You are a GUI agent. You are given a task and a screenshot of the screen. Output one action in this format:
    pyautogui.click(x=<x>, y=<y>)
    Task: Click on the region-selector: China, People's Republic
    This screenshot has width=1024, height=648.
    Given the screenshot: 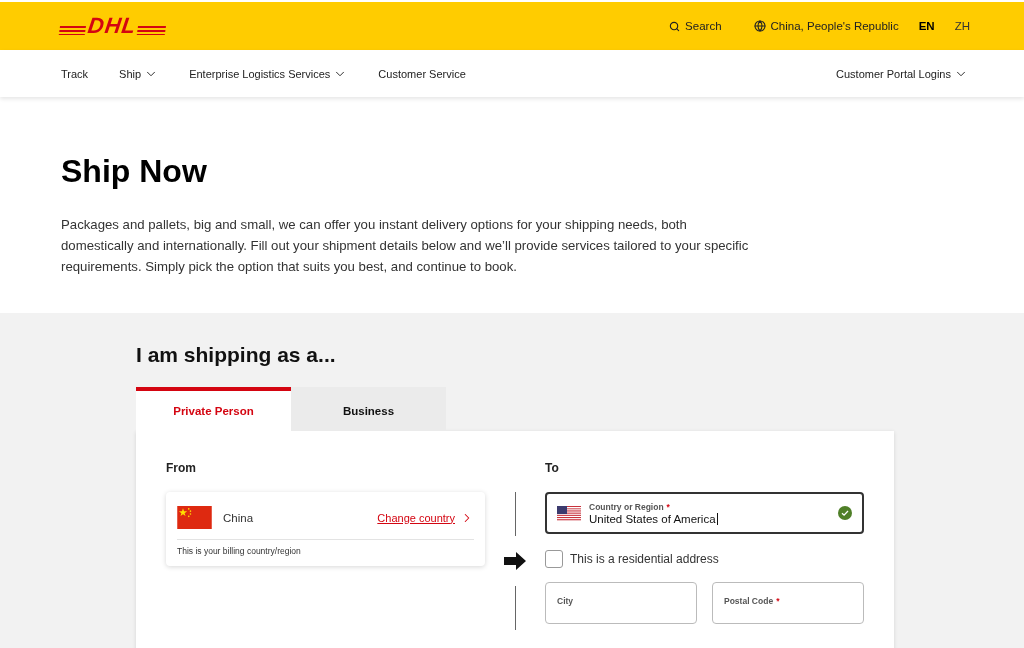 What is the action you would take?
    pyautogui.click(x=826, y=26)
    